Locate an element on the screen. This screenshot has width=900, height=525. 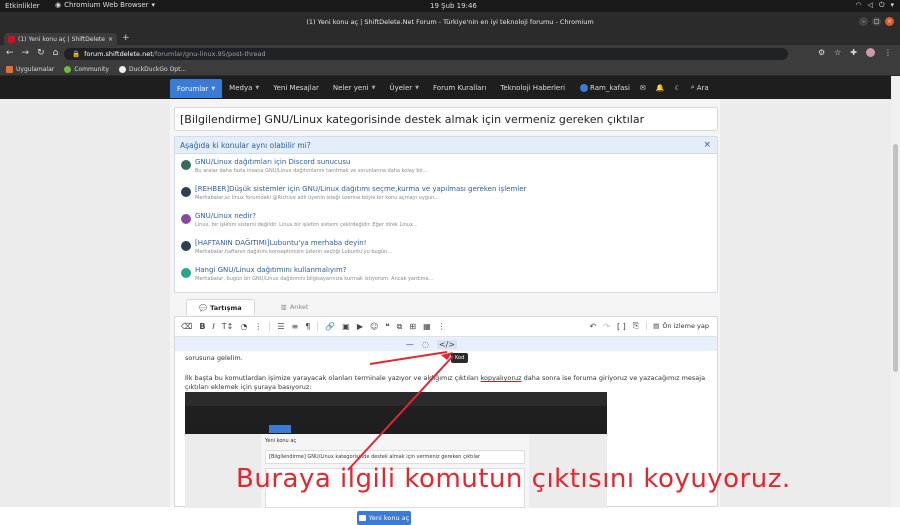
toolbar-actions: ⚙ ☆ ✚ ⋮ is located at coordinates (855, 52).